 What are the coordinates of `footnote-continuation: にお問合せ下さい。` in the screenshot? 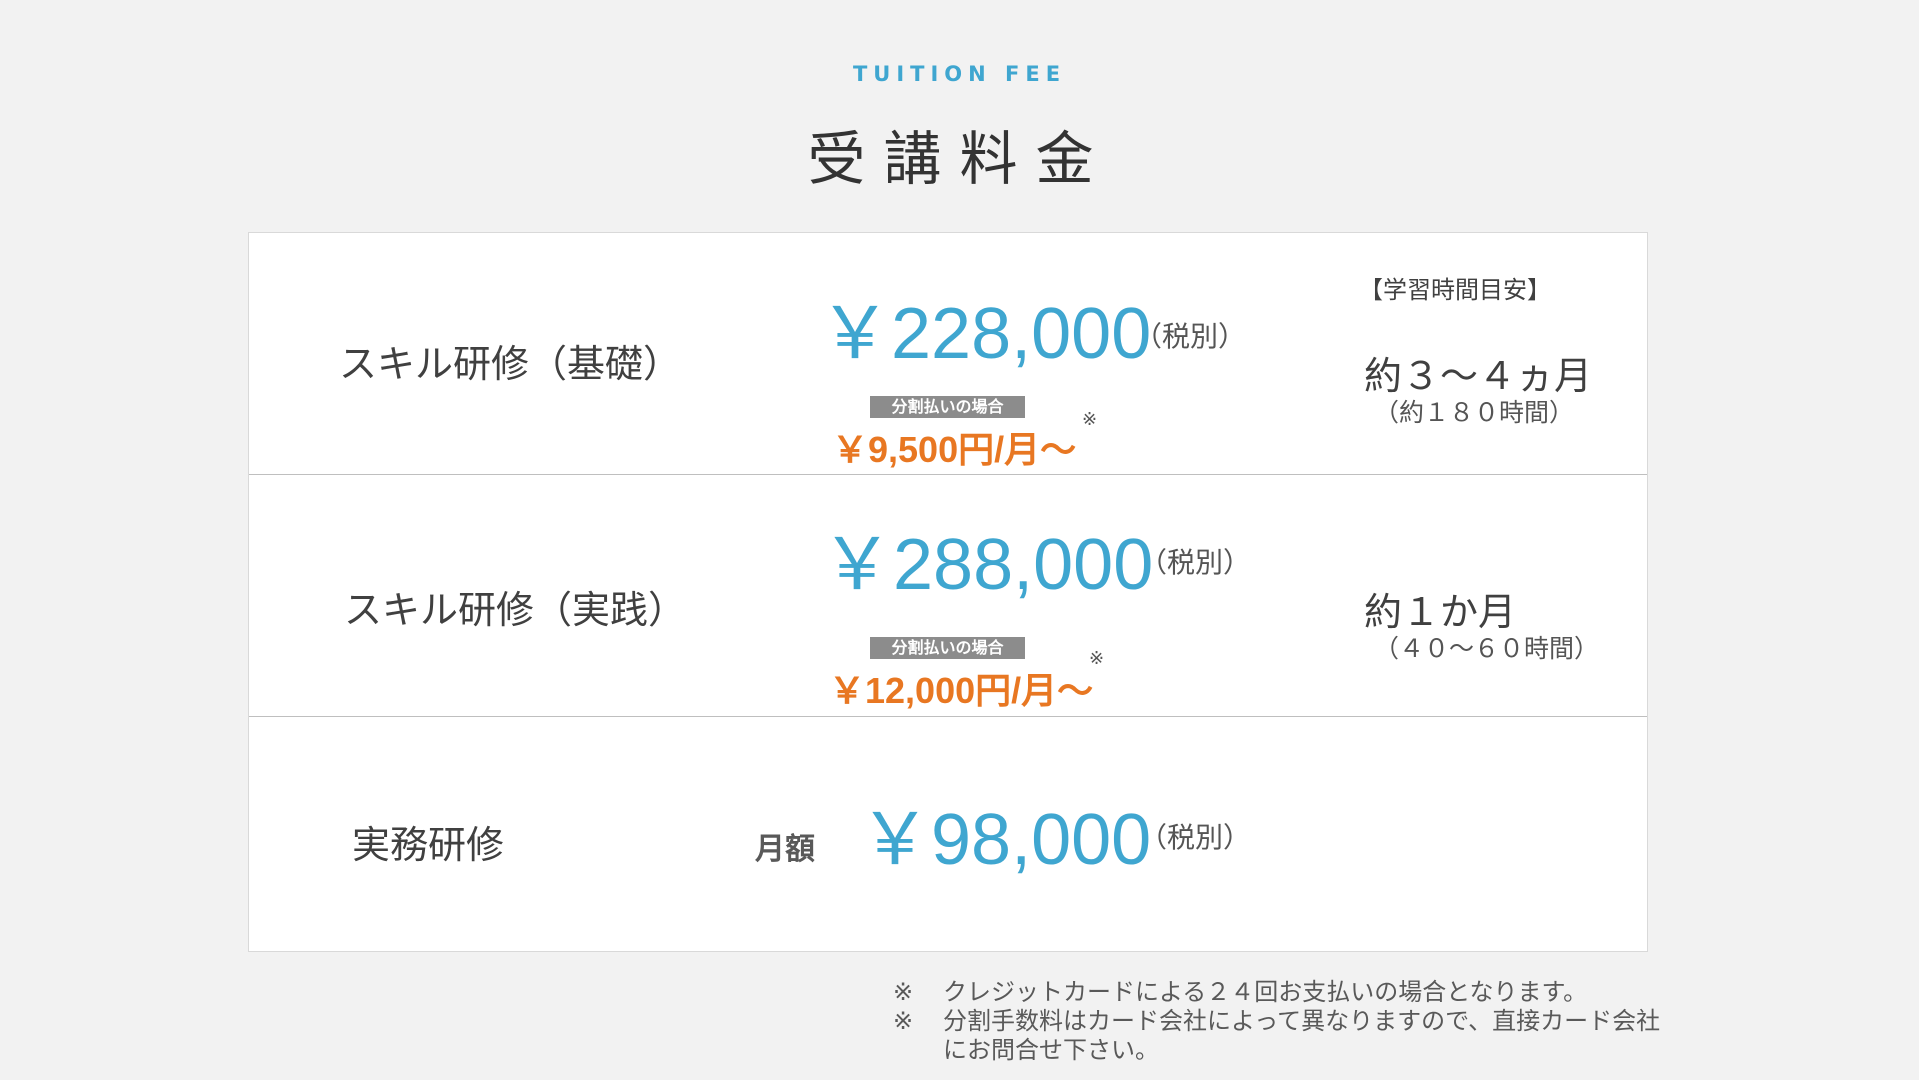 It's located at (1051, 1050).